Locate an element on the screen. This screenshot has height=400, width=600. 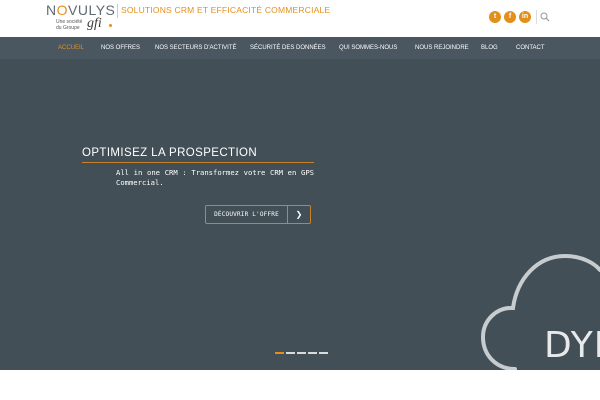
search-icon is located at coordinates (545, 17).